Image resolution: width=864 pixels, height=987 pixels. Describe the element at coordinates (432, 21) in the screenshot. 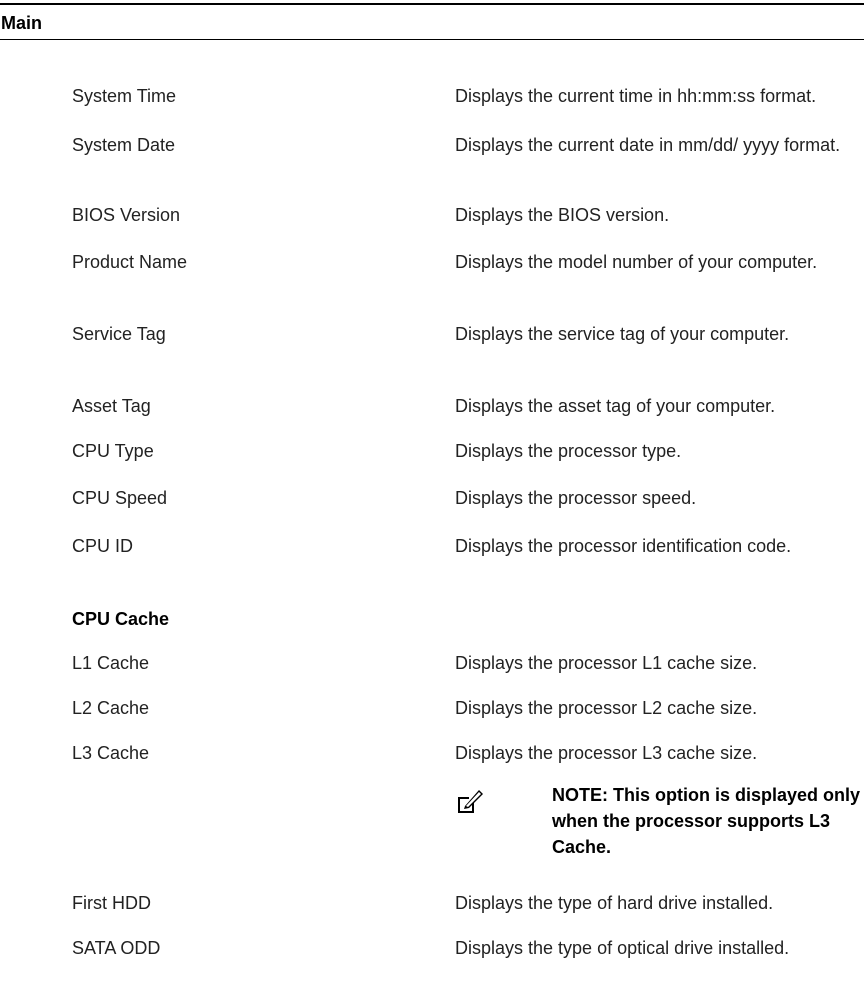

I see `table-header: Main` at that location.